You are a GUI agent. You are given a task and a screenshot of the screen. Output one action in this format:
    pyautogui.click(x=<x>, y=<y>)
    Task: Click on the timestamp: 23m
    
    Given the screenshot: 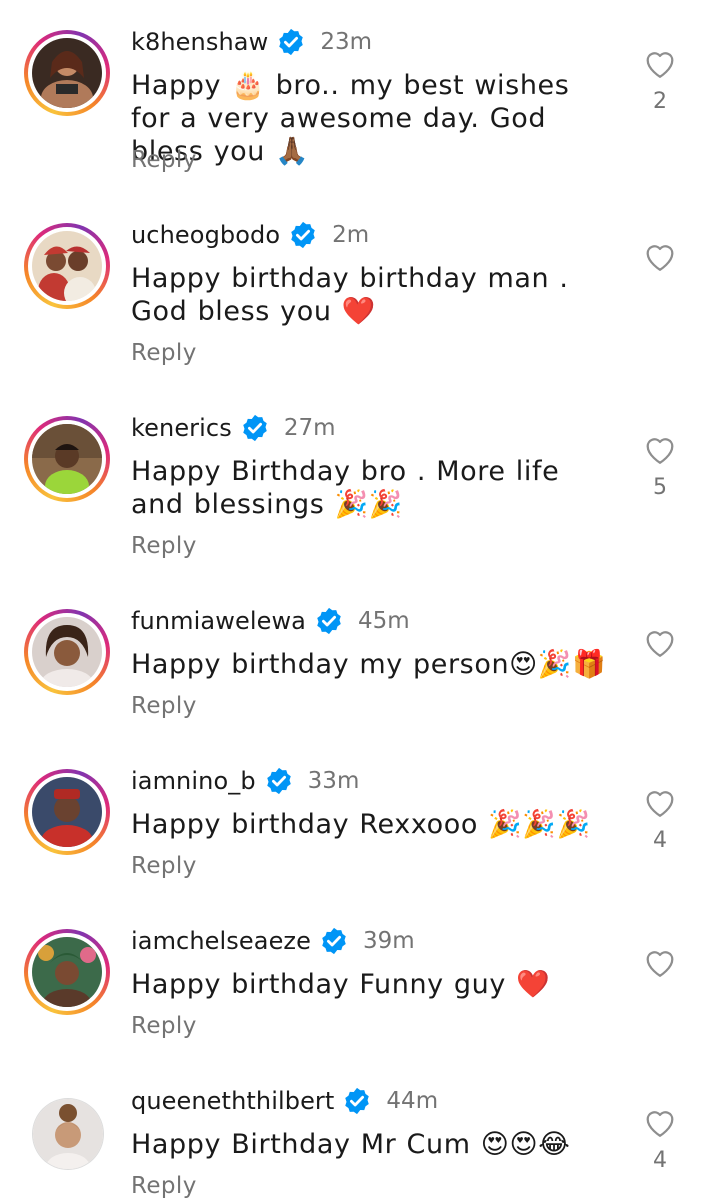 What is the action you would take?
    pyautogui.click(x=346, y=42)
    